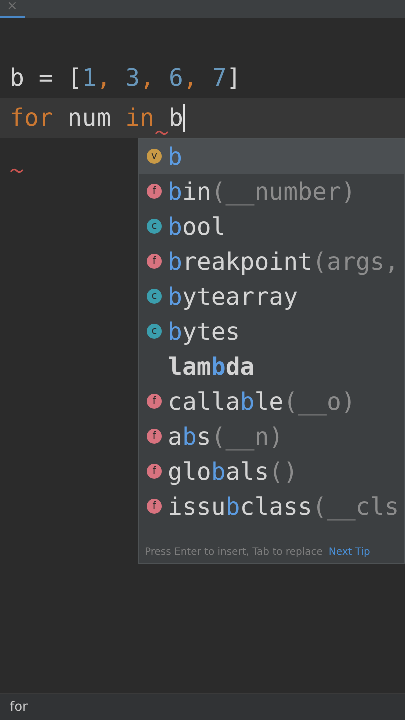 Image resolution: width=405 pixels, height=720 pixels. I want to click on code-token: b, so click(176, 118).